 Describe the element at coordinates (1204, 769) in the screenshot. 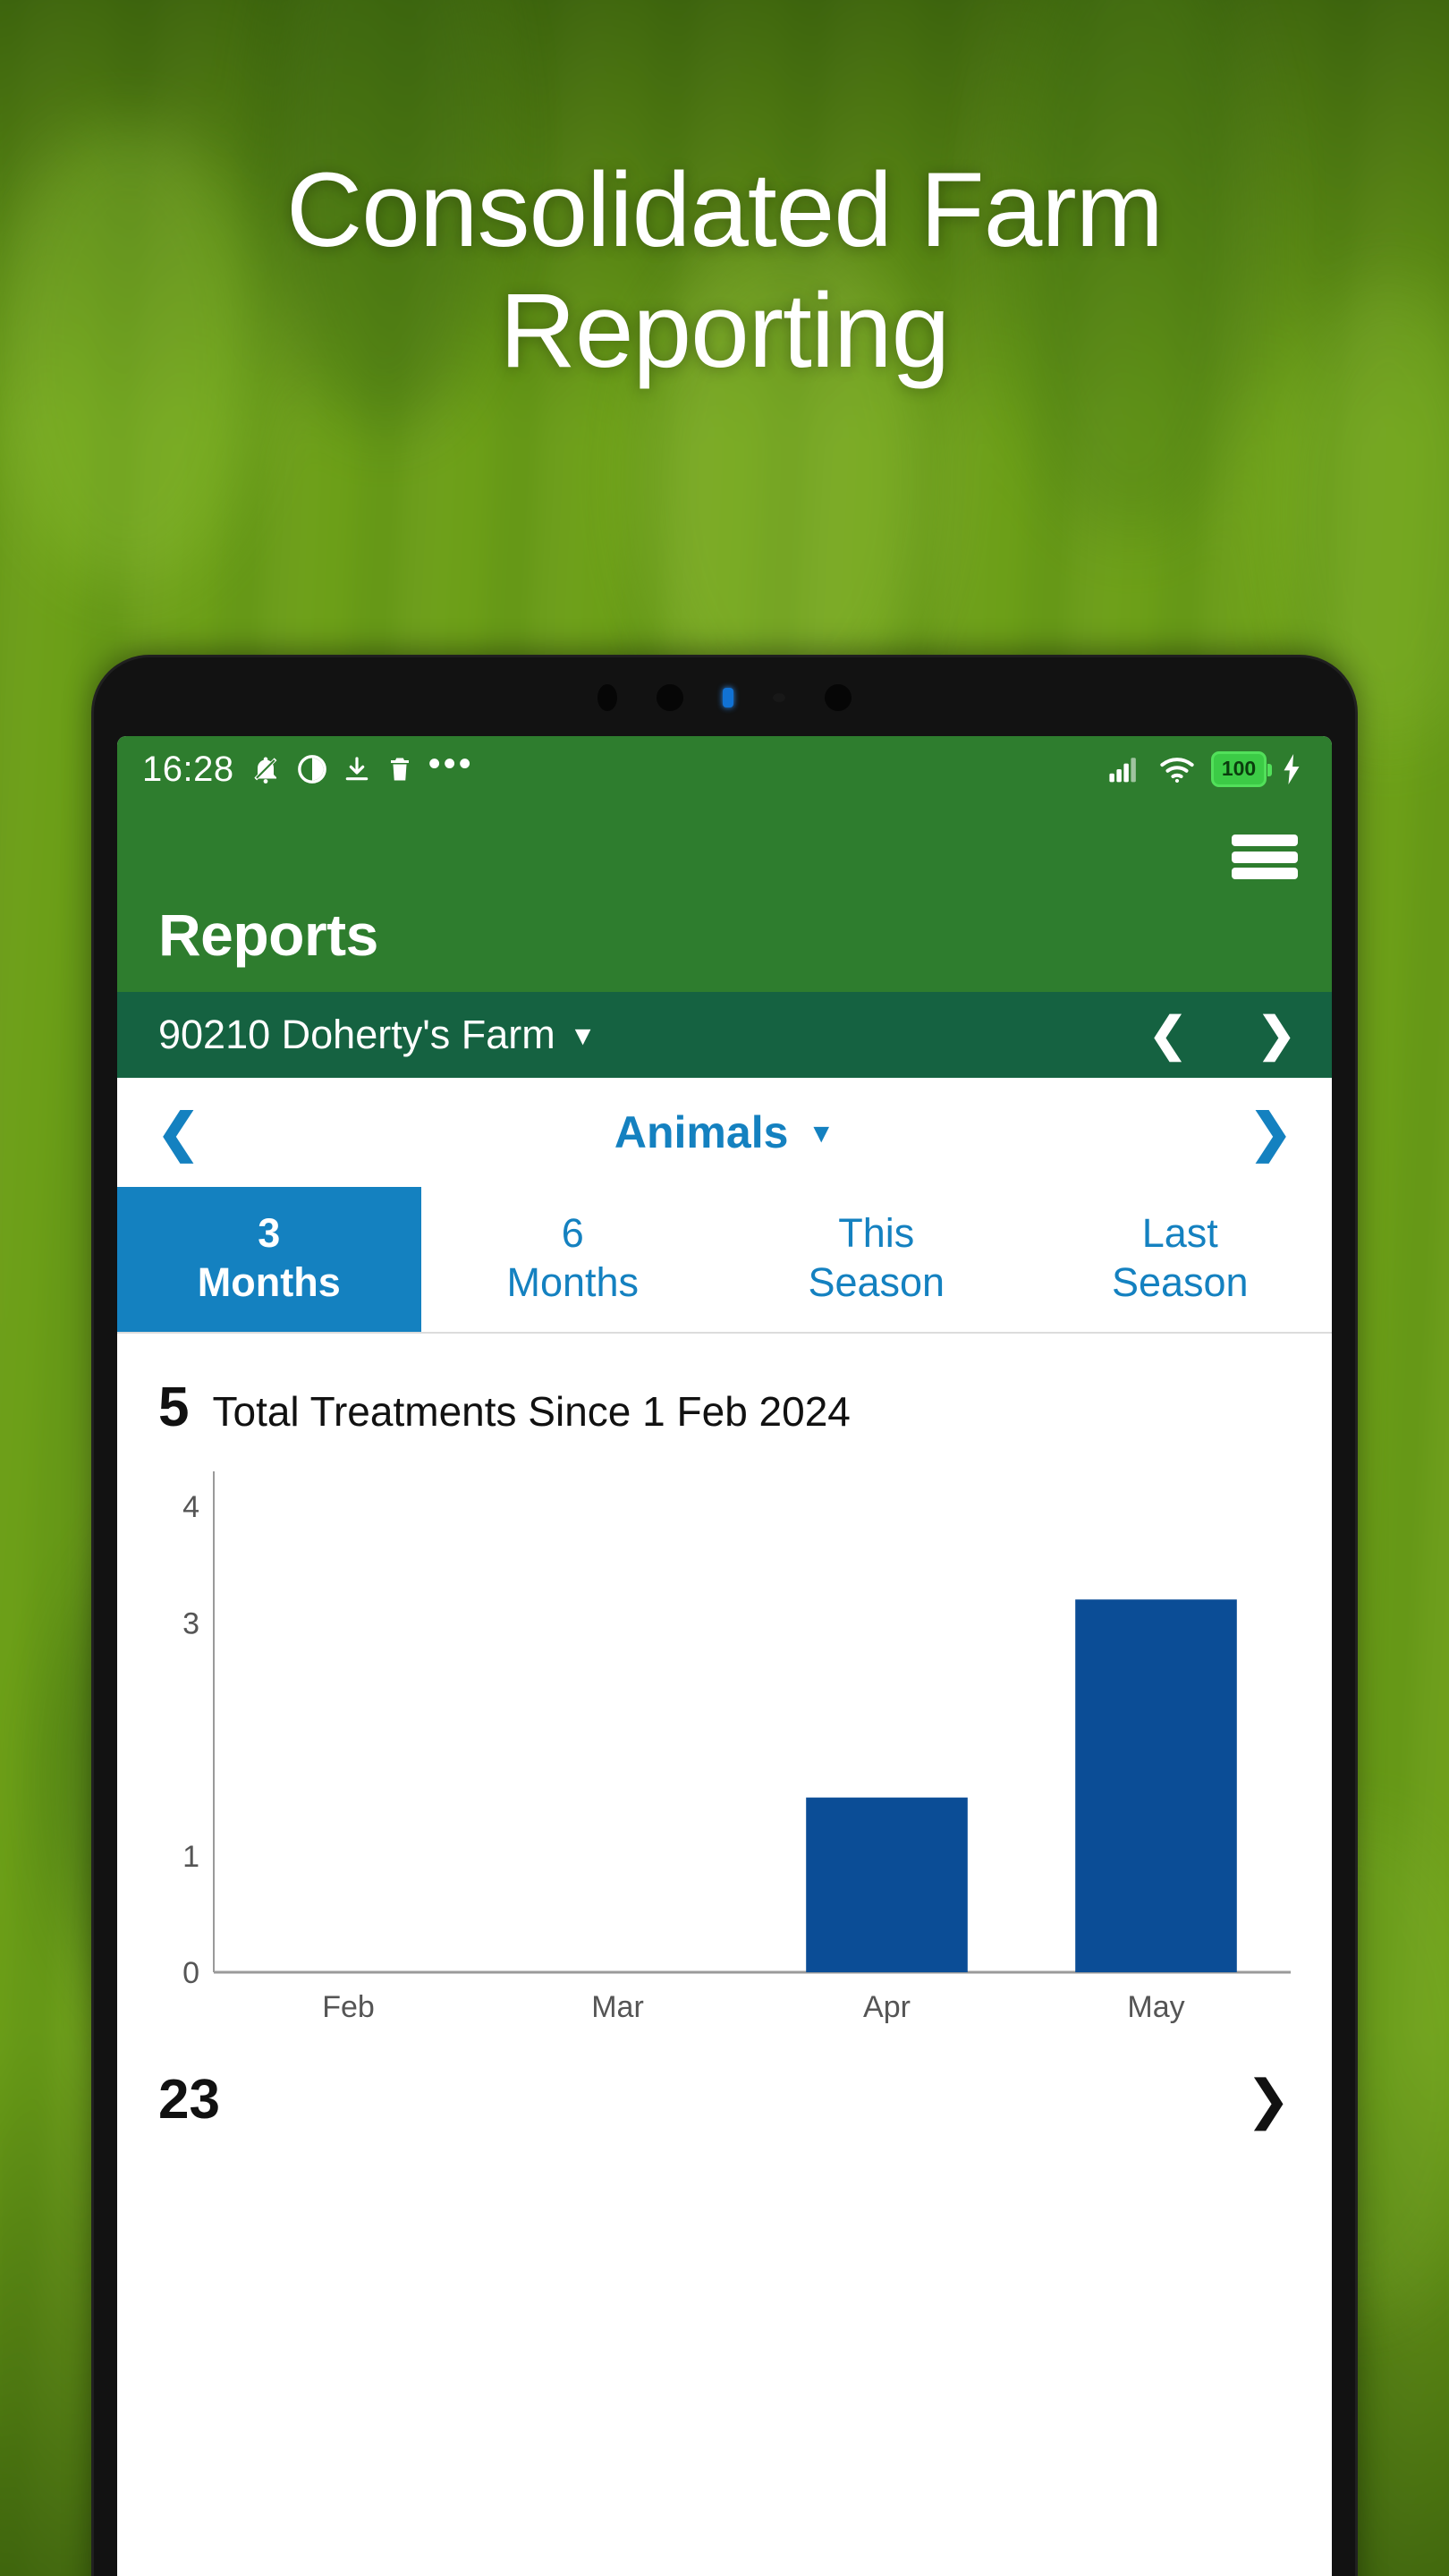

I see `status-bar-right: 100` at that location.